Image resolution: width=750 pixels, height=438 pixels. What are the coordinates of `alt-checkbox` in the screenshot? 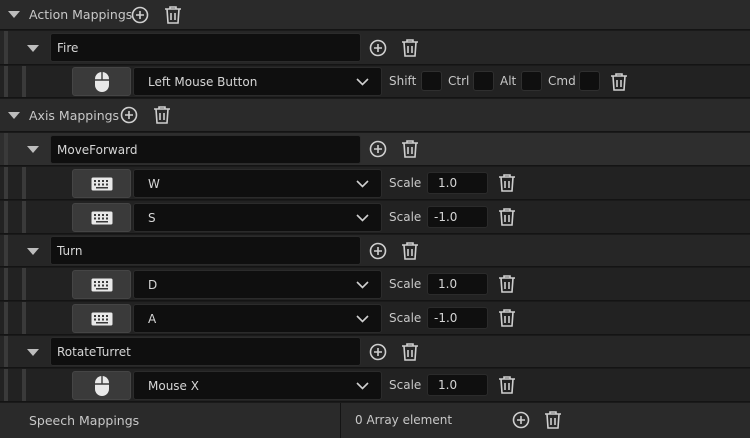 It's located at (531, 81).